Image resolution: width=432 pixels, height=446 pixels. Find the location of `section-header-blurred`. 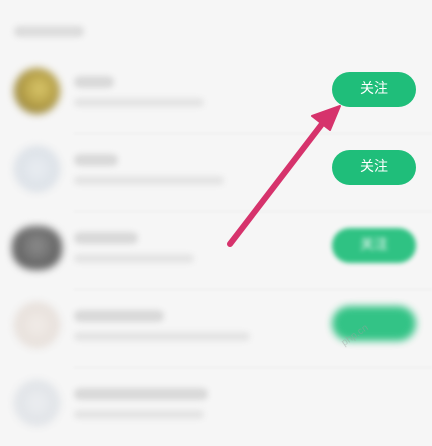

section-header-blurred is located at coordinates (49, 31).